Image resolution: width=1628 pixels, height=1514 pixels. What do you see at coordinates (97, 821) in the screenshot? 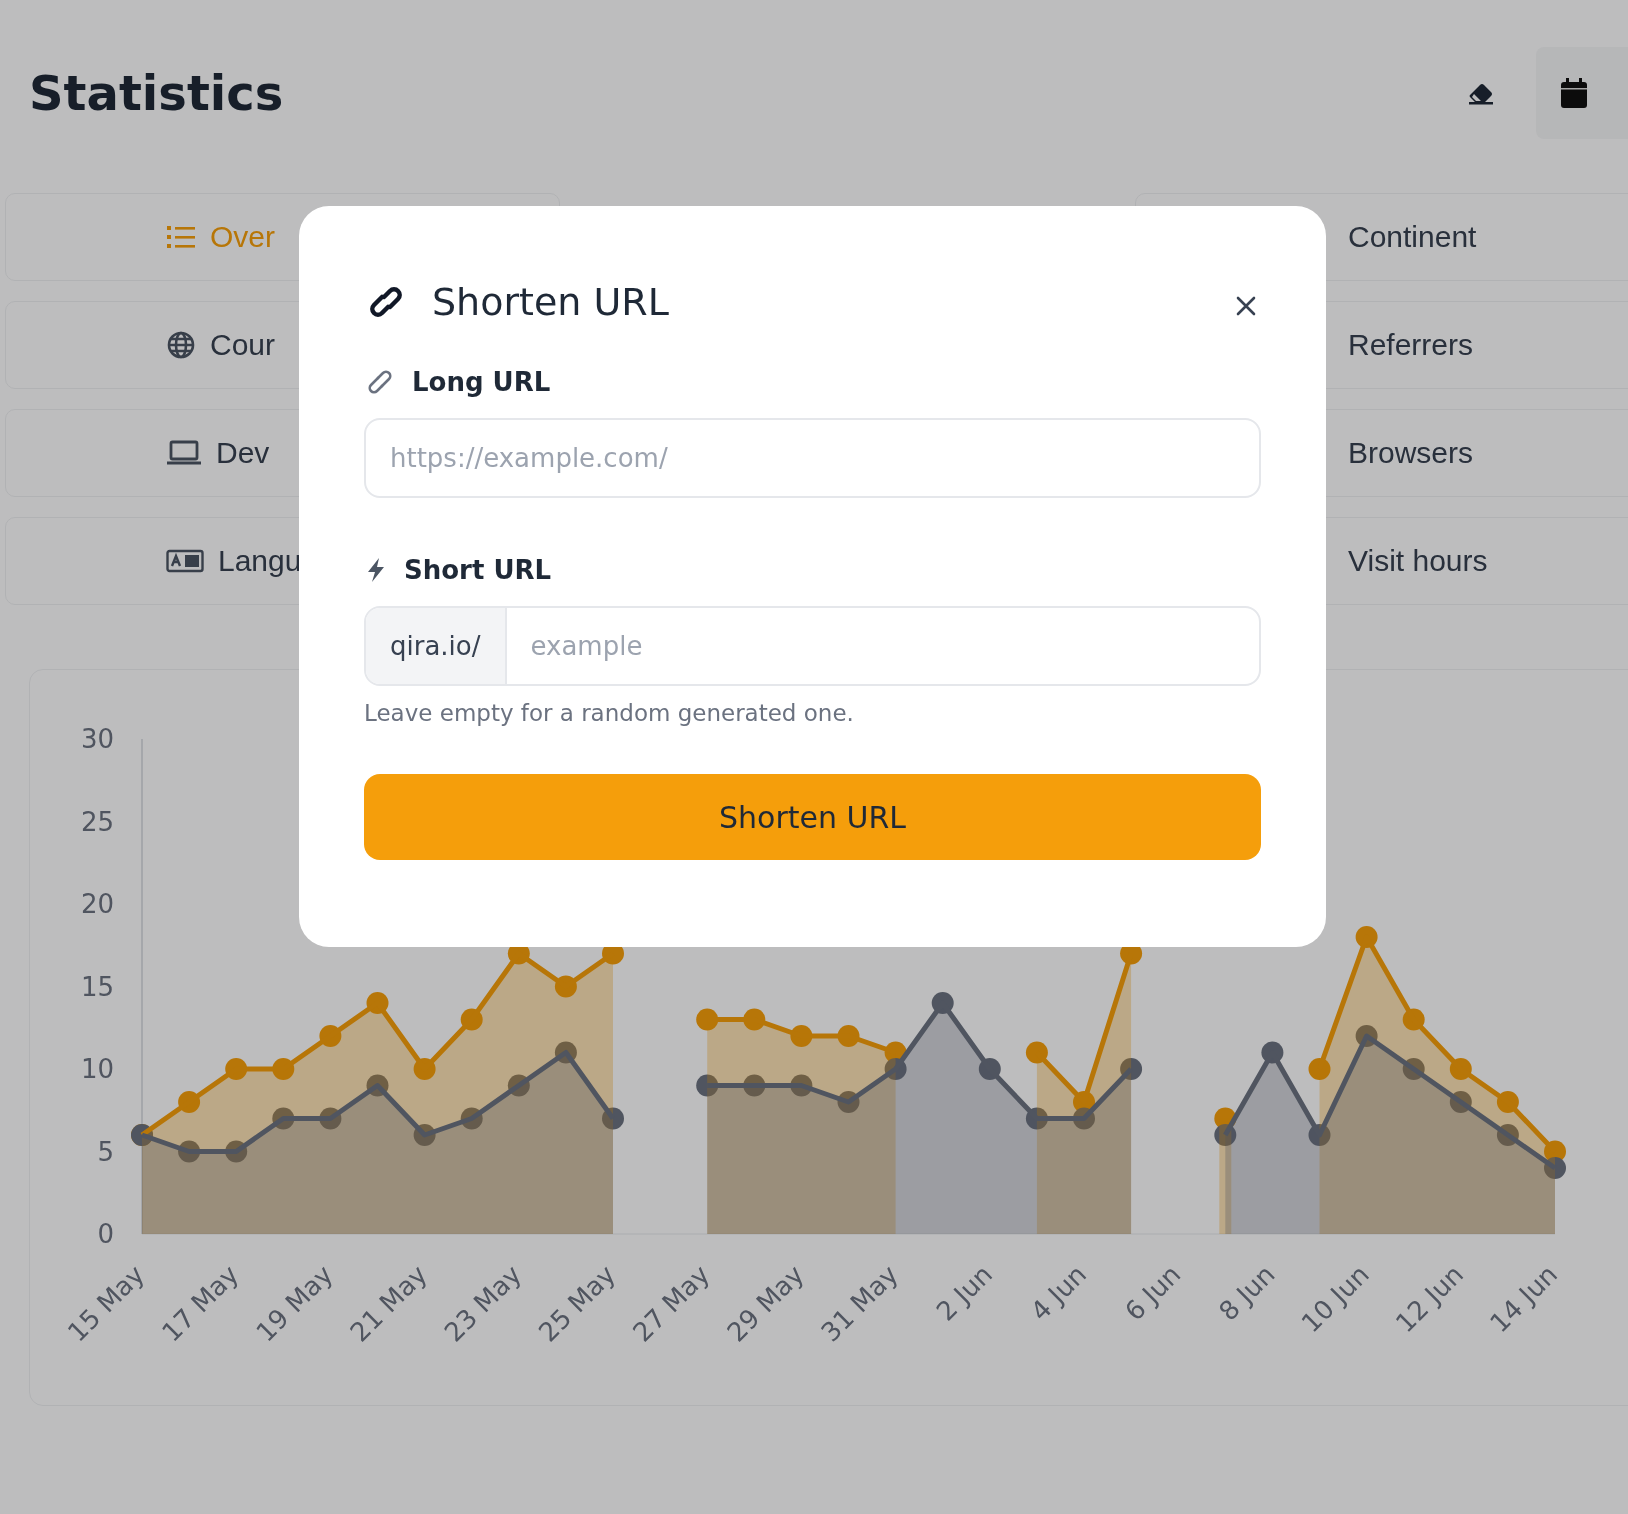
I see `y-tick-label: 25` at bounding box center [97, 821].